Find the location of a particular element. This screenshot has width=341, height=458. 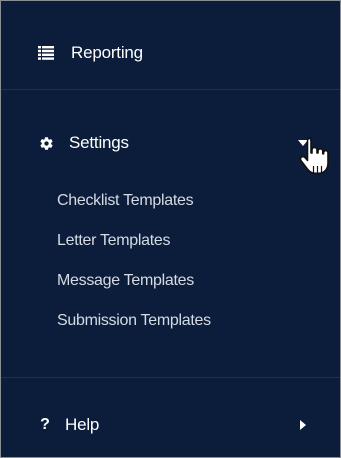

sidebar-item-label: Help is located at coordinates (82, 424).